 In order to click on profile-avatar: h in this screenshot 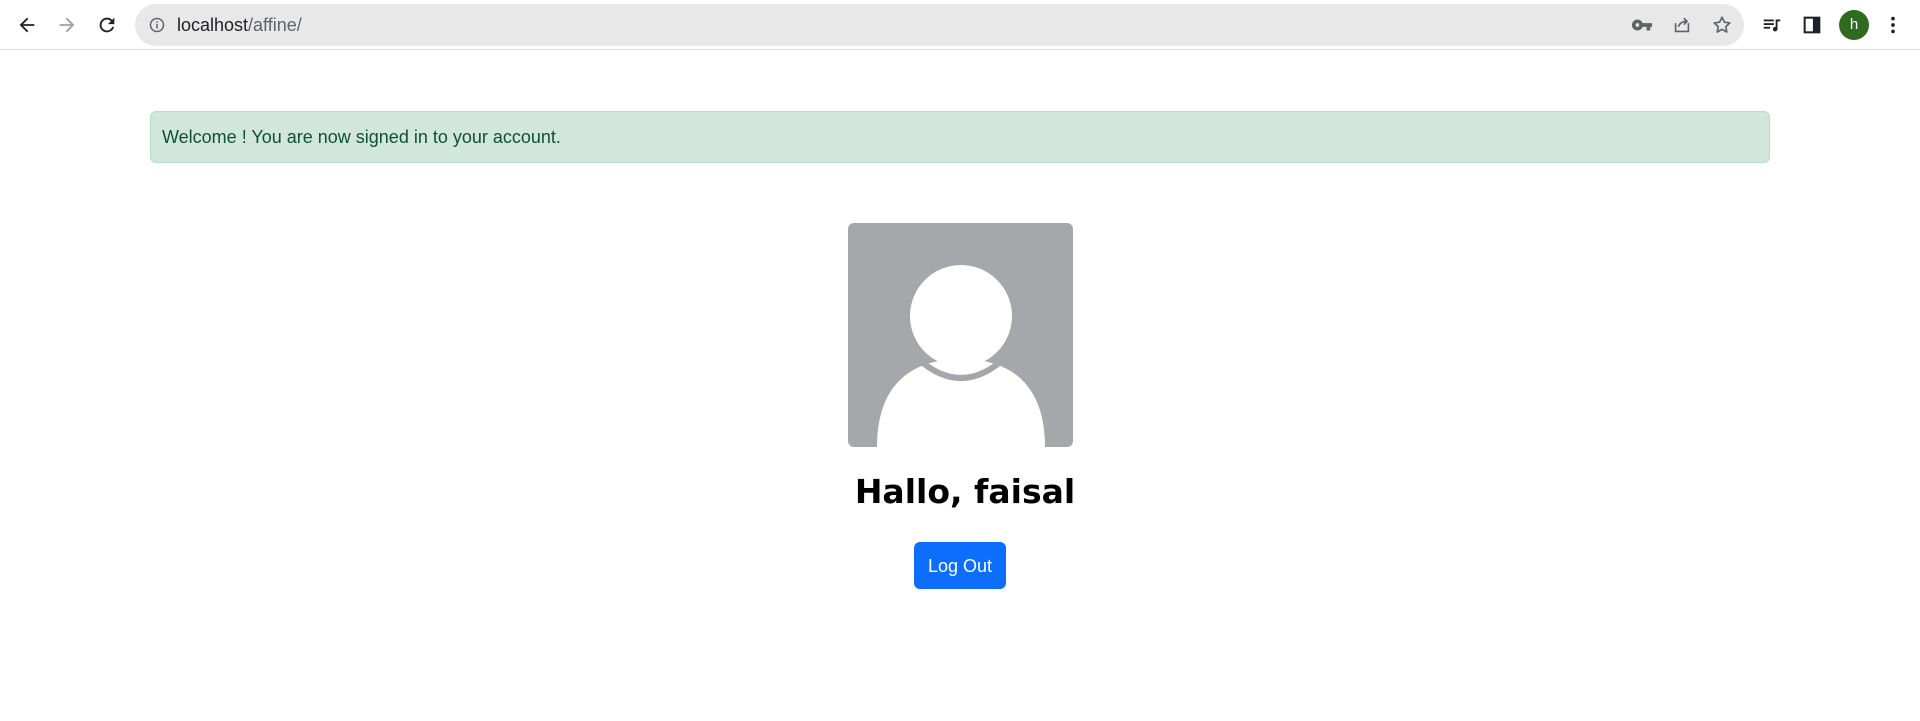, I will do `click(1854, 25)`.